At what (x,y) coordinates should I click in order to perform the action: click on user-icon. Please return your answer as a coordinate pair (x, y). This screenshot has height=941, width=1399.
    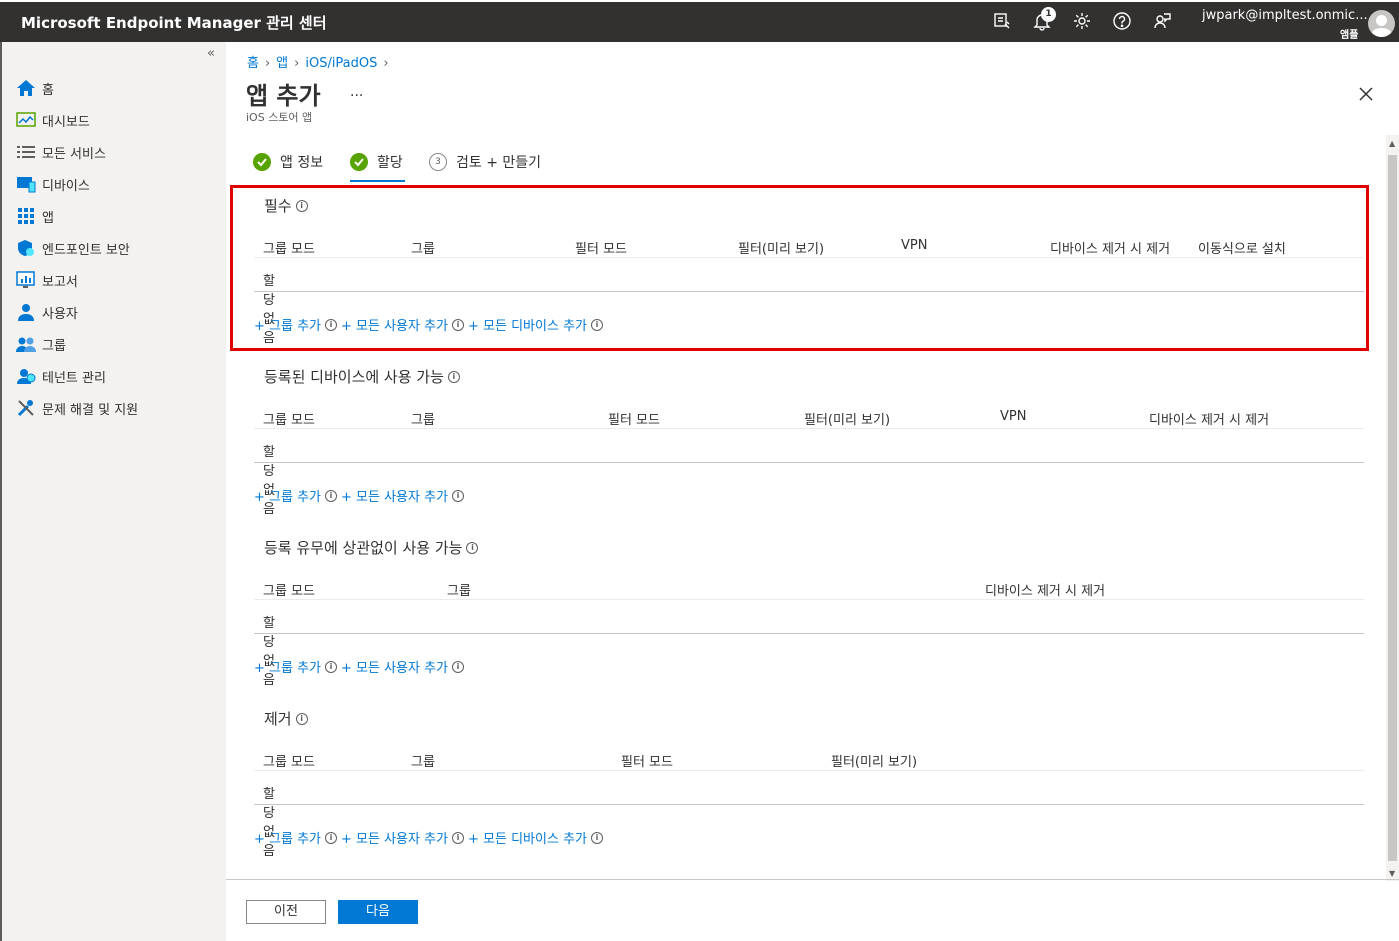
    Looking at the image, I should click on (26, 312).